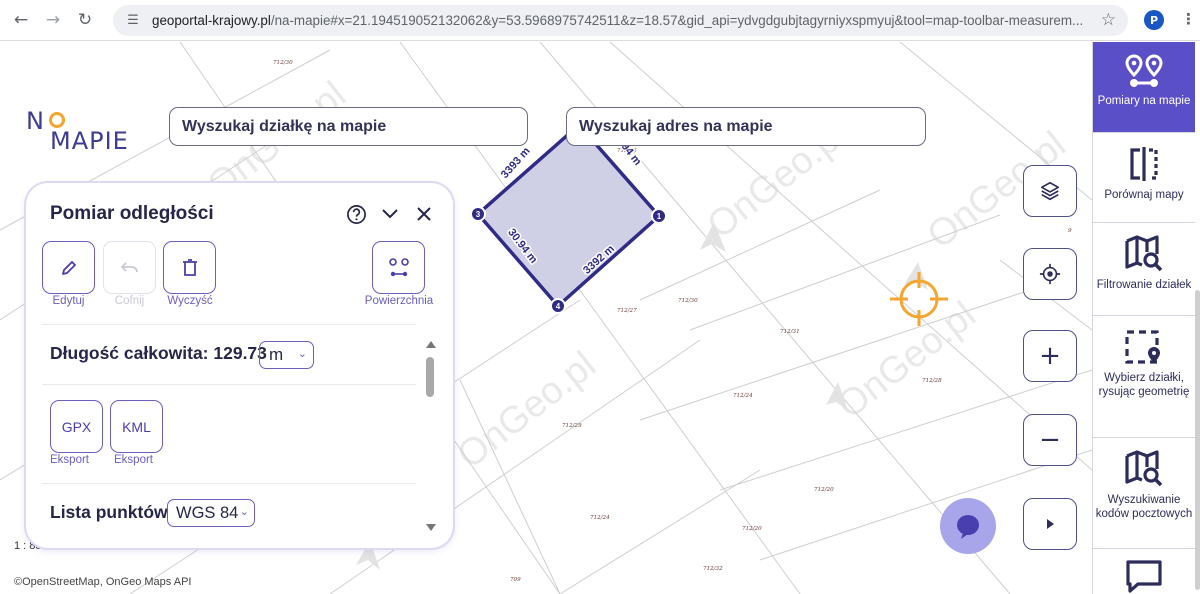  I want to click on vertex-number: 3, so click(478, 214).